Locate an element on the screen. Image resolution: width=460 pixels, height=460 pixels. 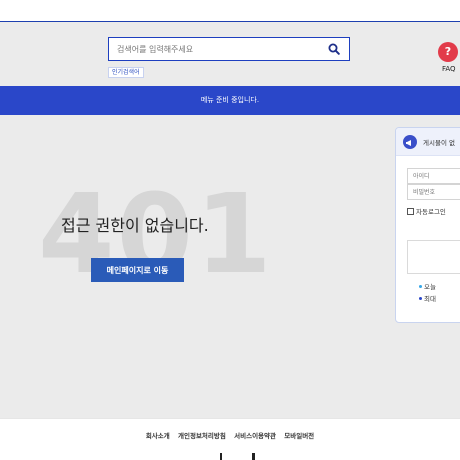
id-field is located at coordinates (433, 176).